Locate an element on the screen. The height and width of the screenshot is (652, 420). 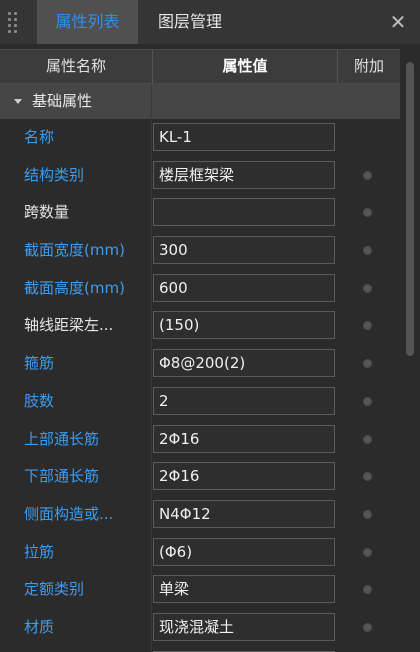
property-row: 跨数量 is located at coordinates (200, 213).